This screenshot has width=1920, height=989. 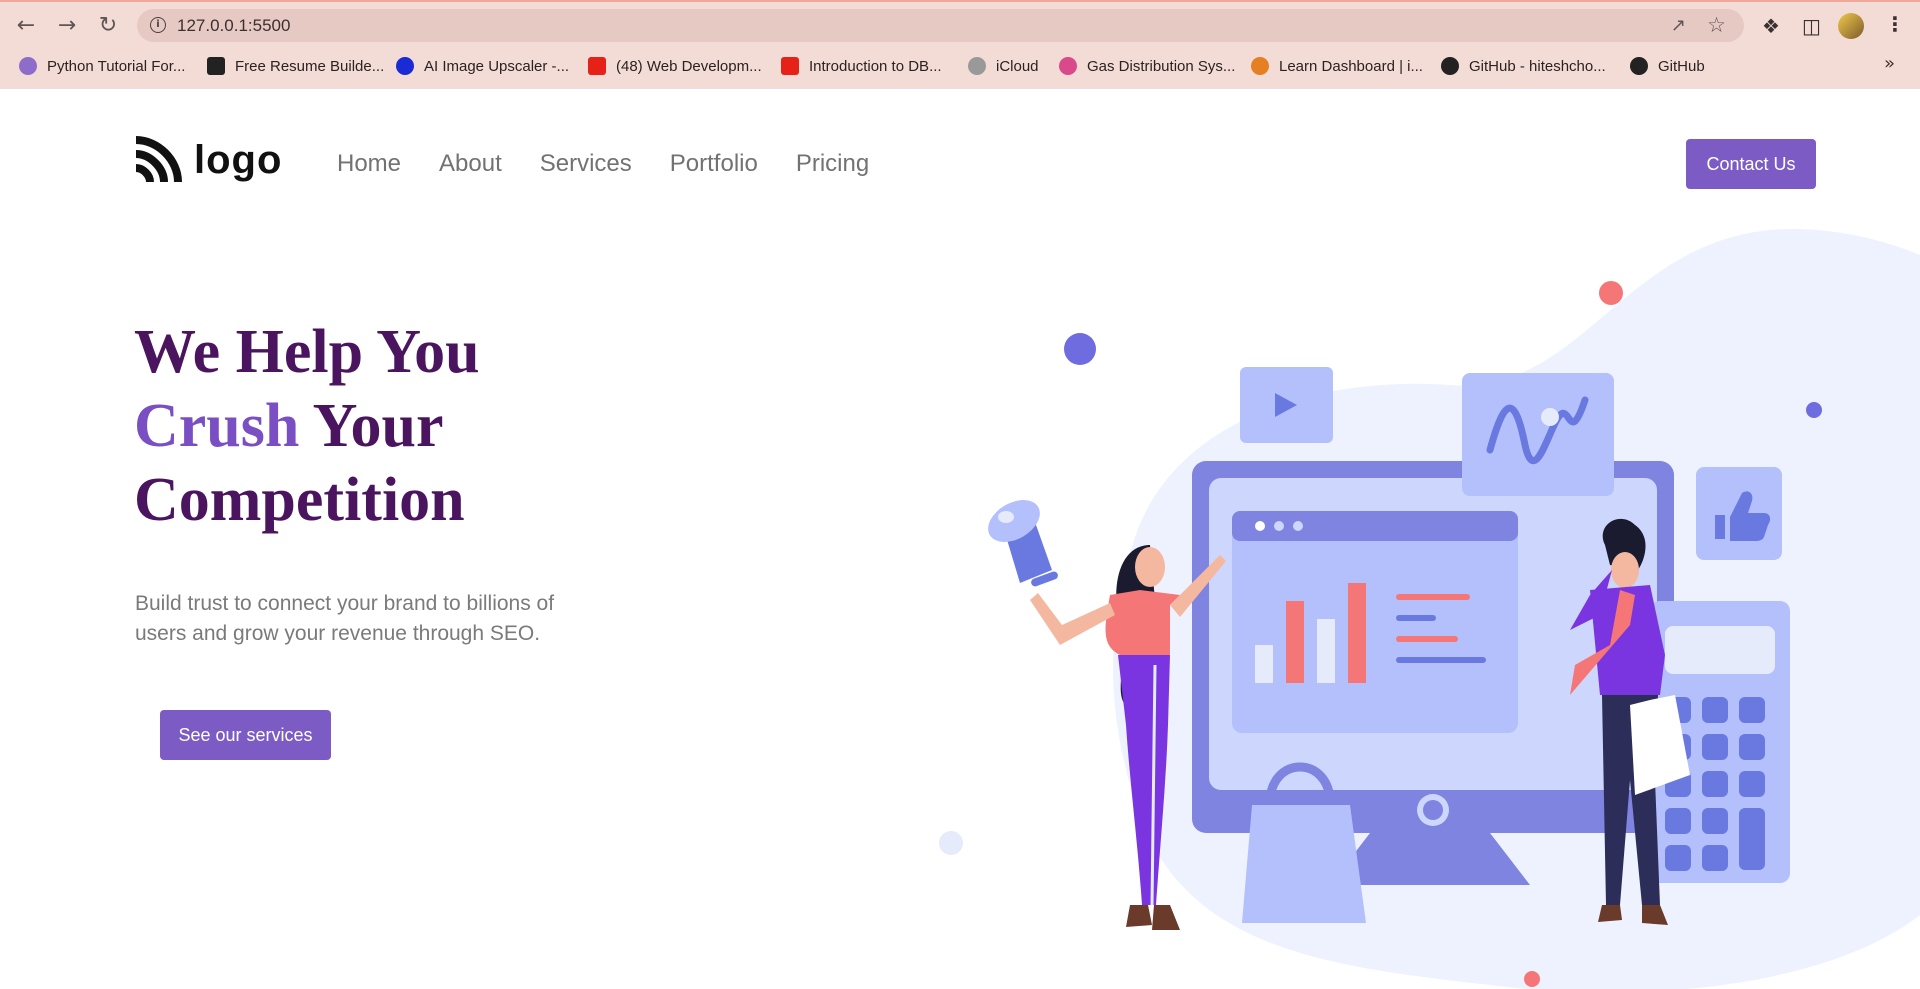 What do you see at coordinates (1895, 24) in the screenshot?
I see `browser-menu-icon: ⋮` at bounding box center [1895, 24].